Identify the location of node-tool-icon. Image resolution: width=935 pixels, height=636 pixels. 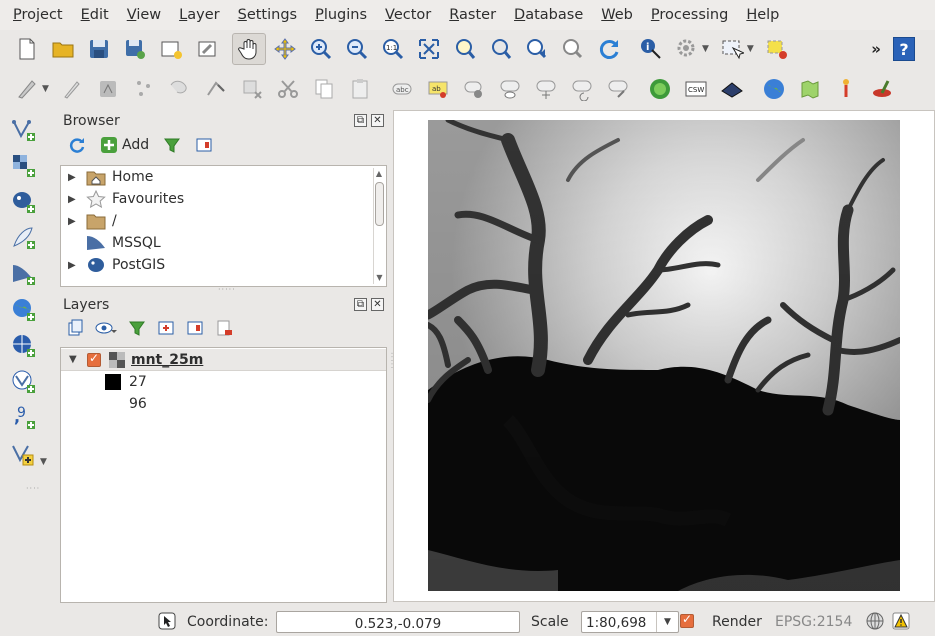
(216, 89).